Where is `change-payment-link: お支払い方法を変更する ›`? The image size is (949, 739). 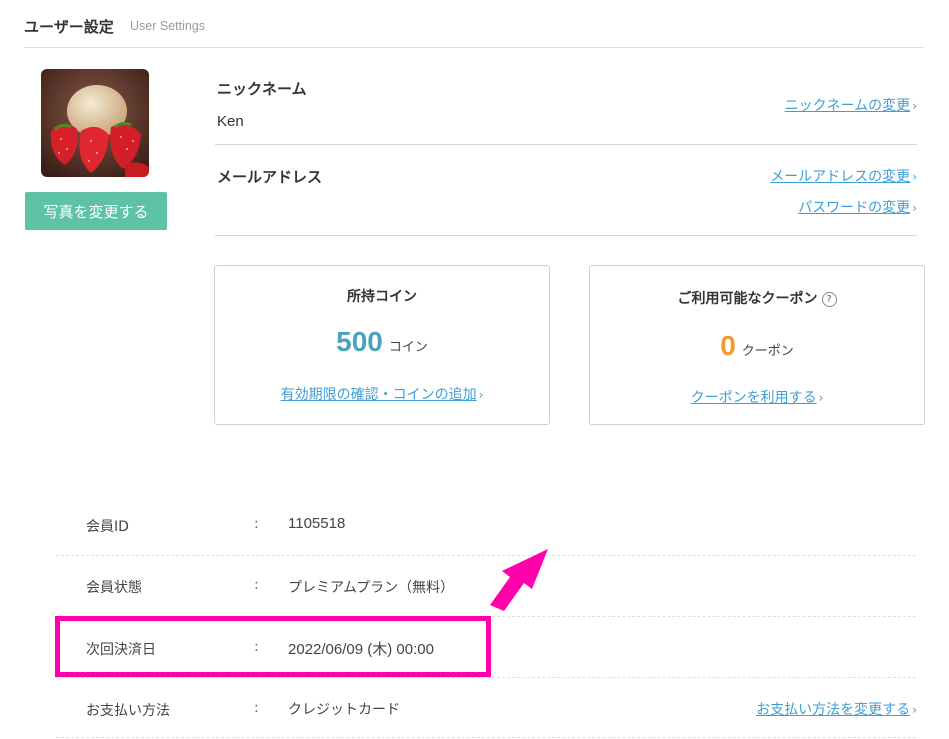 change-payment-link: お支払い方法を変更する › is located at coordinates (836, 709).